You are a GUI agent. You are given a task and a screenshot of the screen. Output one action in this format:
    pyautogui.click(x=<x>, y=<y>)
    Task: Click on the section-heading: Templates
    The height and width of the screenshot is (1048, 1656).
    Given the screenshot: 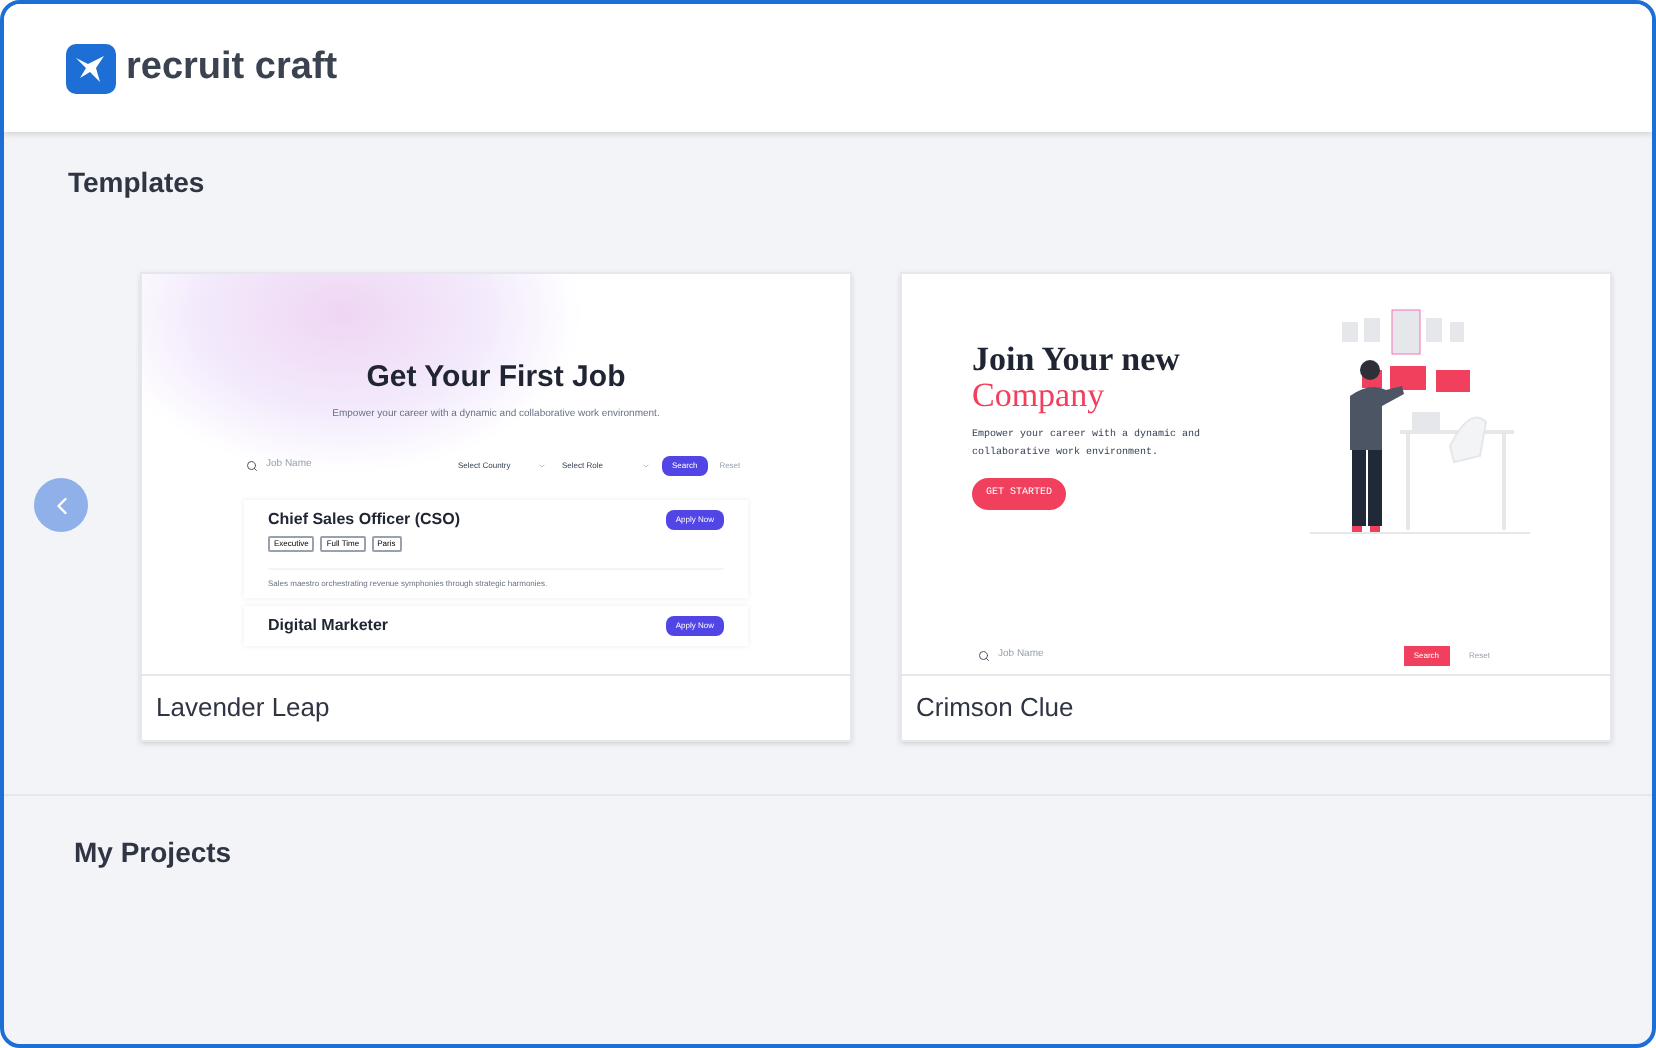 What is the action you would take?
    pyautogui.click(x=137, y=183)
    